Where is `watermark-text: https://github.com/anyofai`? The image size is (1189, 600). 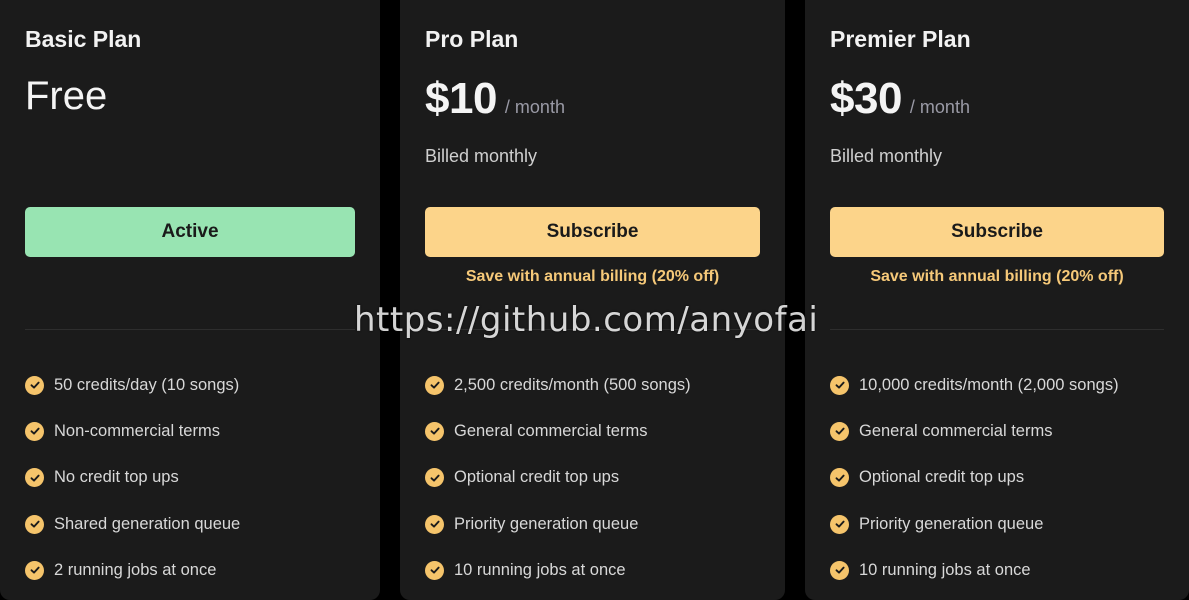 watermark-text: https://github.com/anyofai is located at coordinates (586, 320).